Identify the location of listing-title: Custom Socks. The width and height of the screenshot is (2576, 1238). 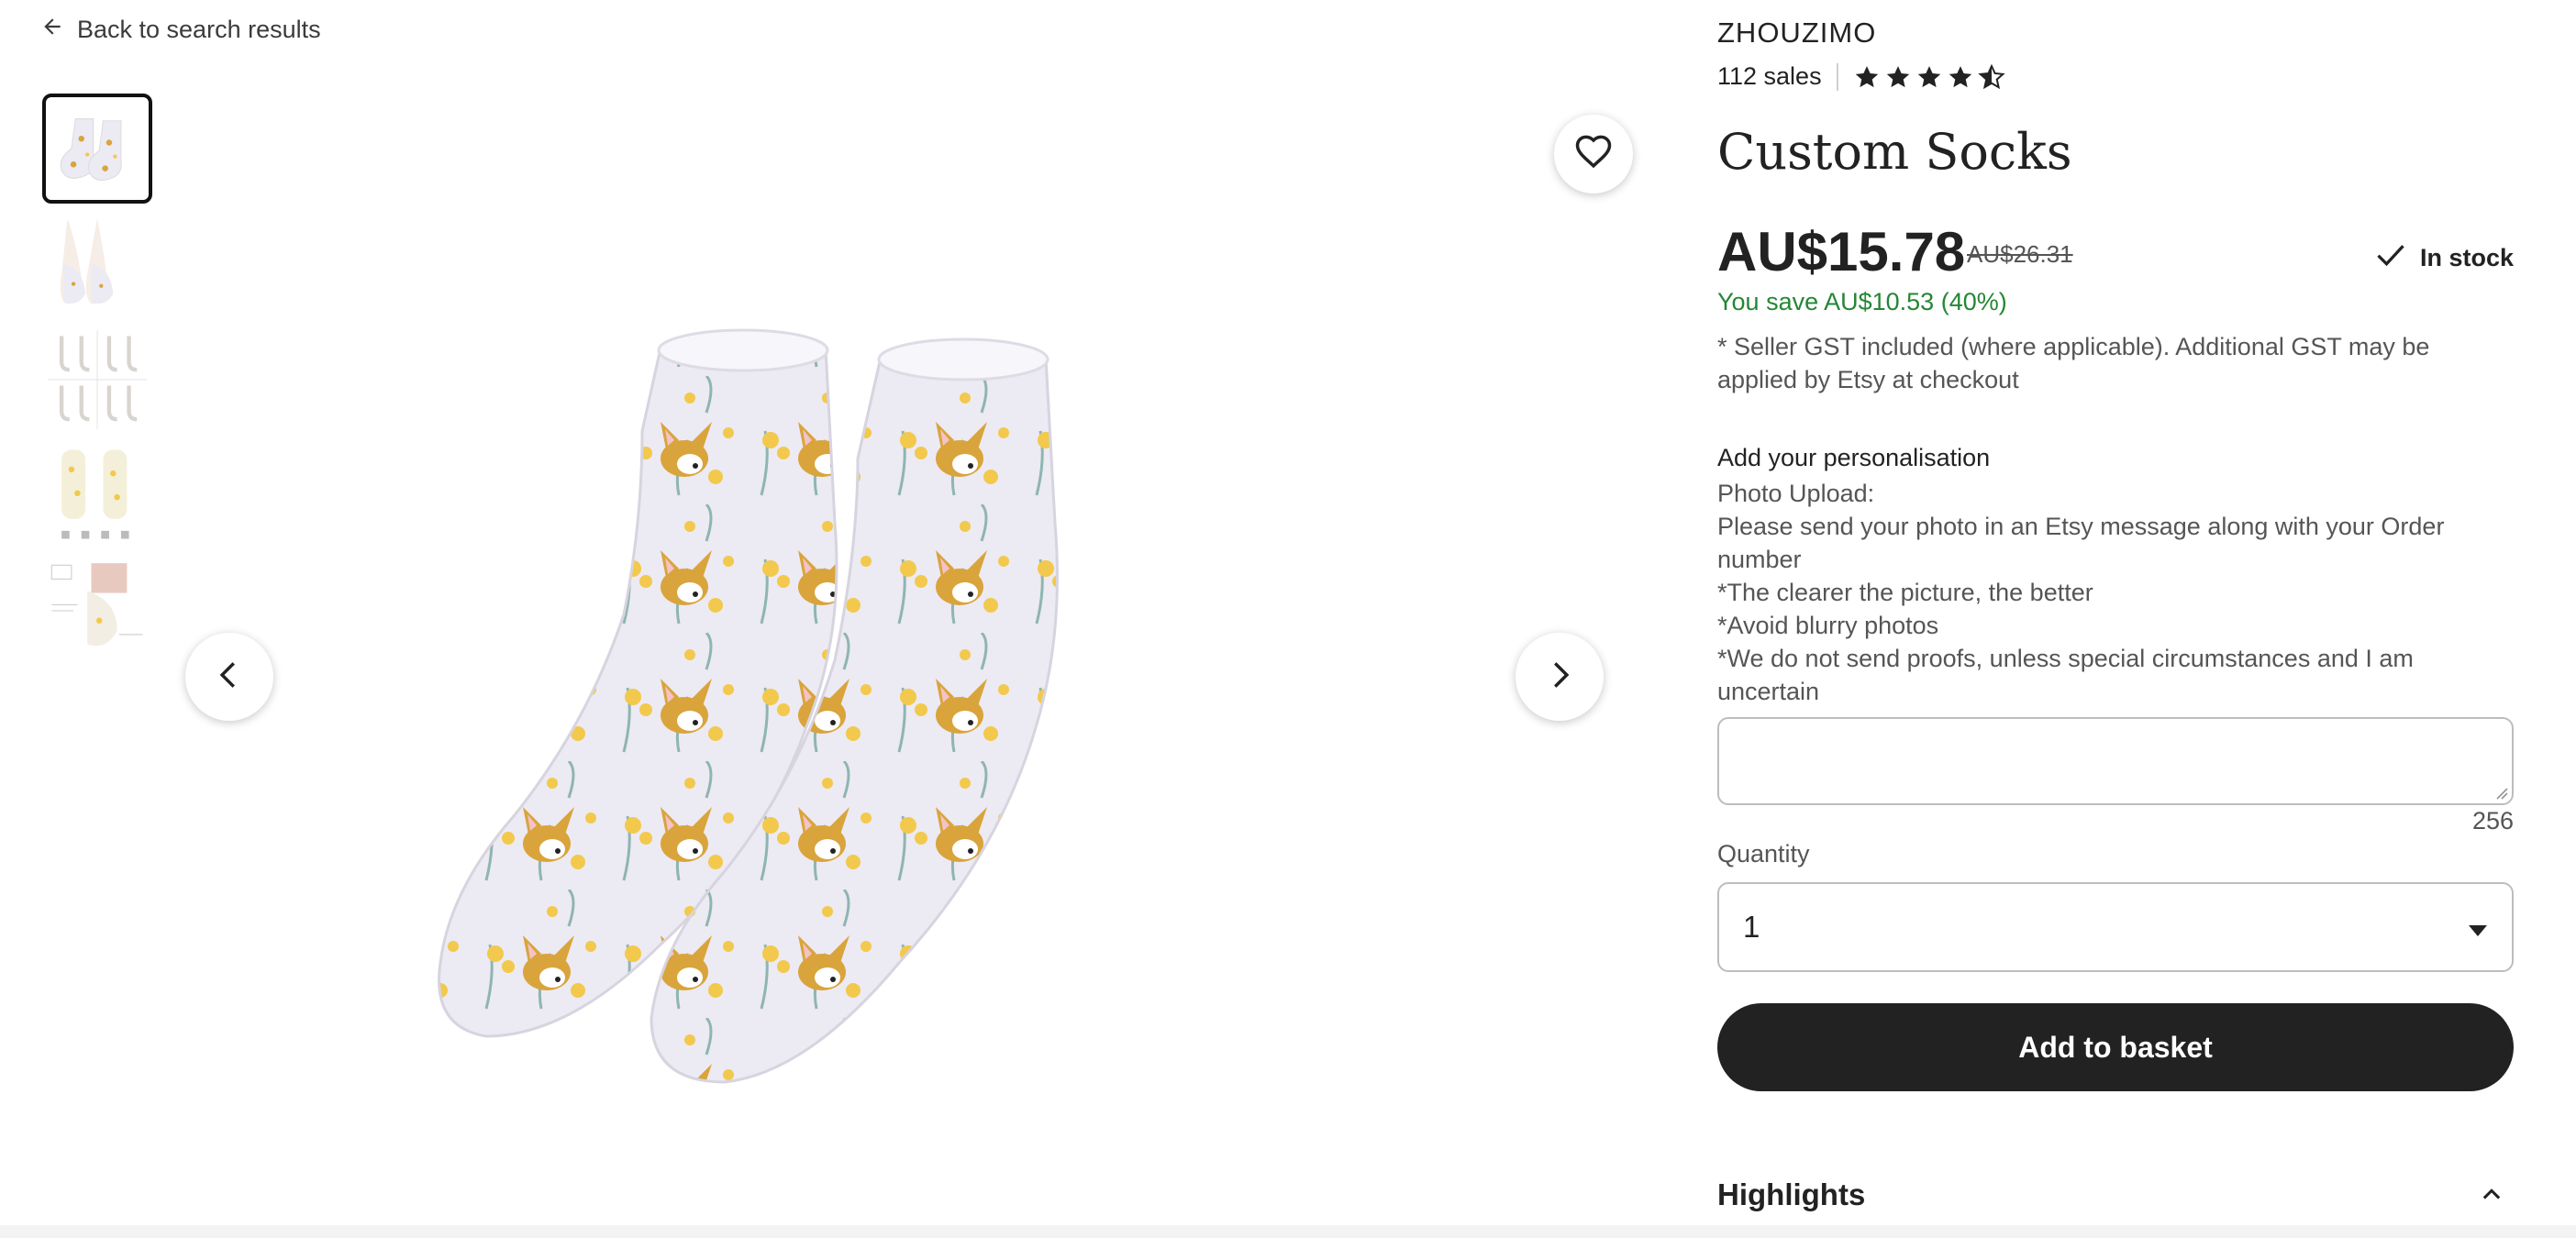
(1894, 152).